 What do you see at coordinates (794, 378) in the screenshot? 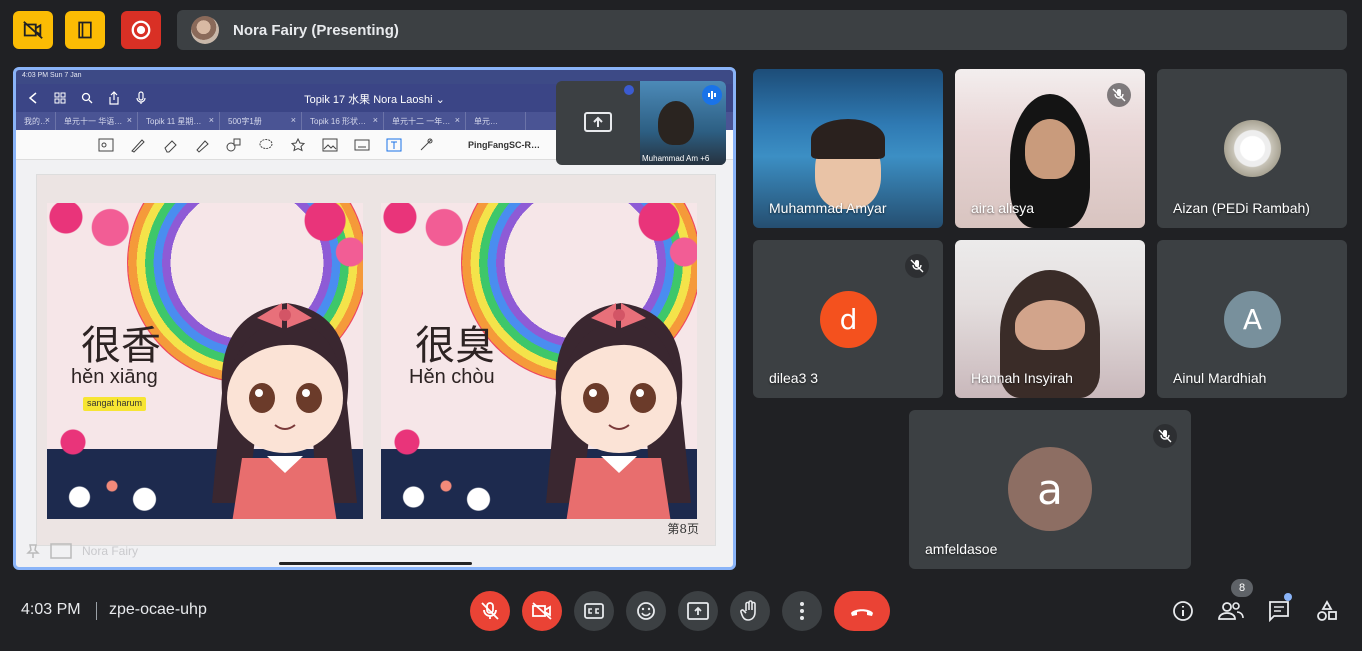
I see `participant-name: dilea3 3` at bounding box center [794, 378].